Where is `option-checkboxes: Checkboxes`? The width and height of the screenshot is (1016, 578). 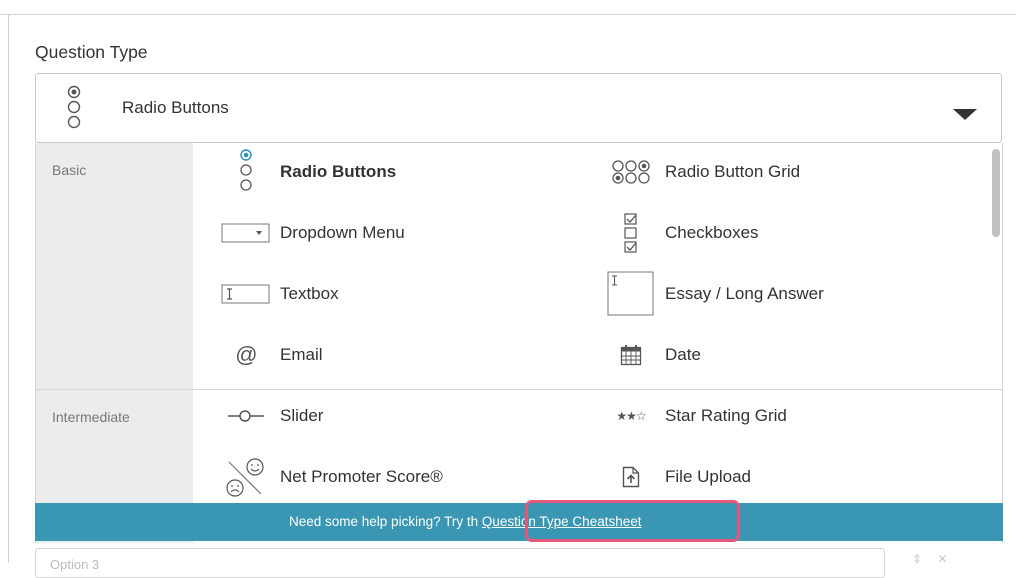 option-checkboxes: Checkboxes is located at coordinates (680, 233).